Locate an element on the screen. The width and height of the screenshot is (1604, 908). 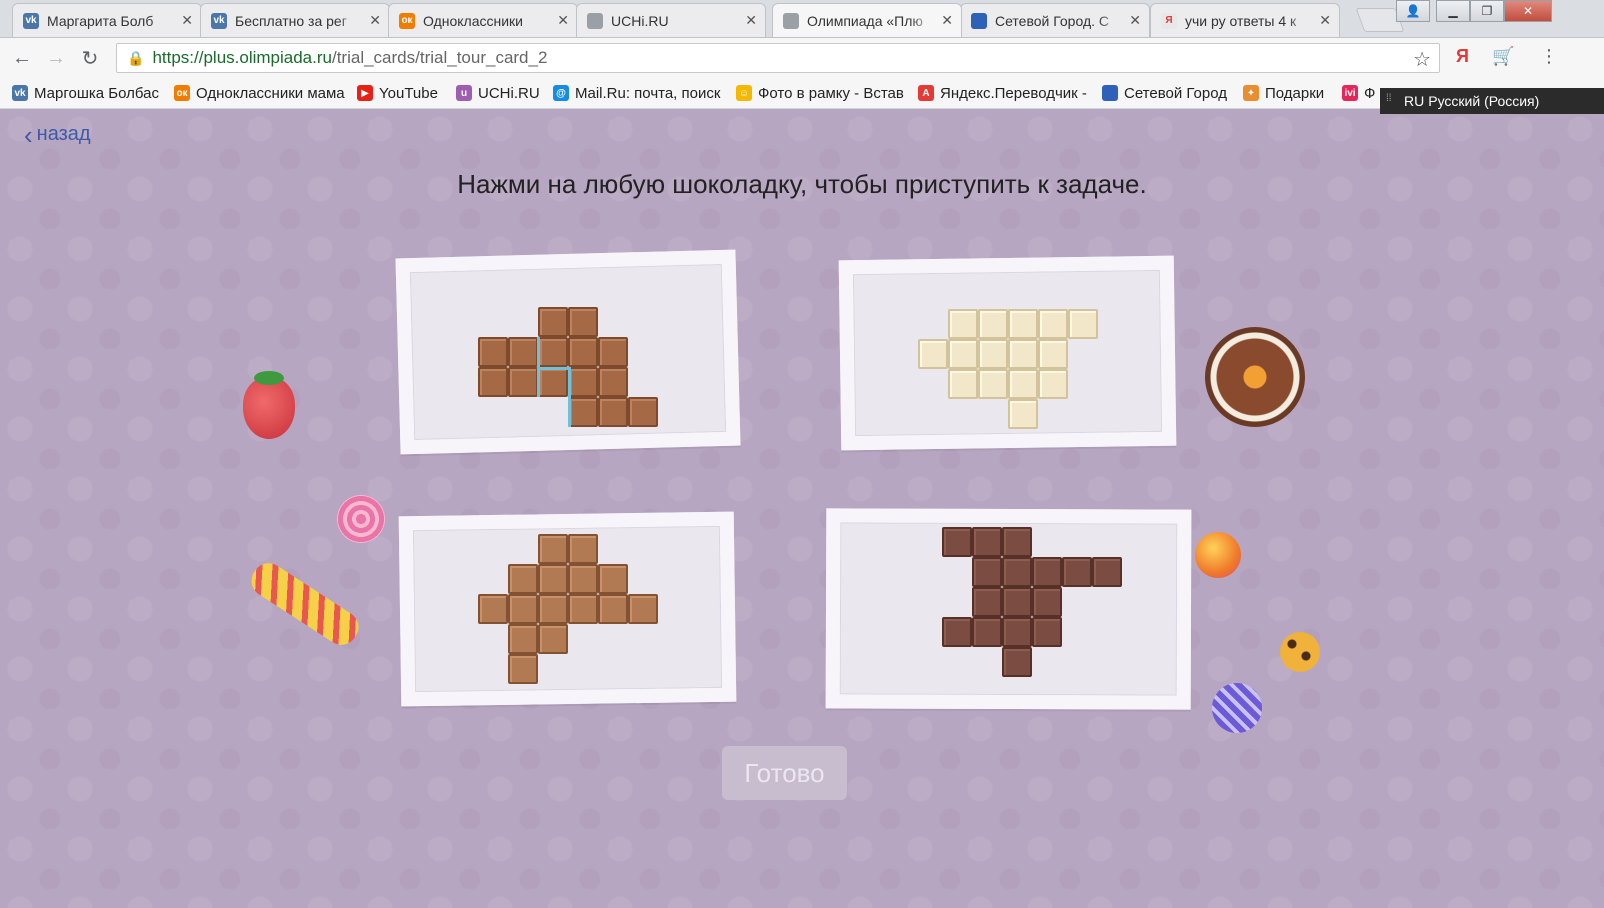
bookmark-item: u UCHi.RU is located at coordinates (498, 93).